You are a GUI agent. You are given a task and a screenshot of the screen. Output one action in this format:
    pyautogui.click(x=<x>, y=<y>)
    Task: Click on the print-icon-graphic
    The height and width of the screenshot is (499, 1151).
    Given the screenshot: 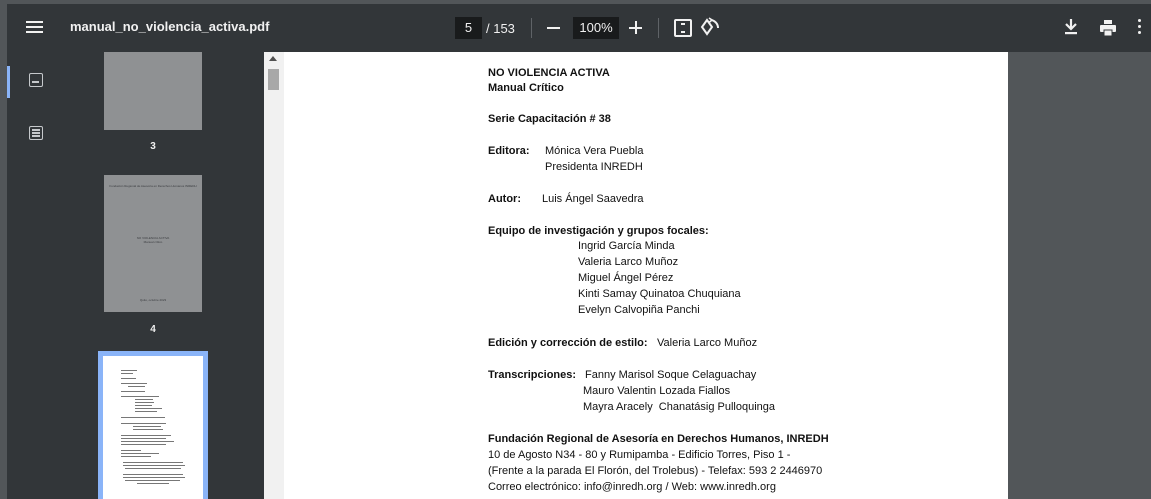 What is the action you would take?
    pyautogui.click(x=1108, y=28)
    